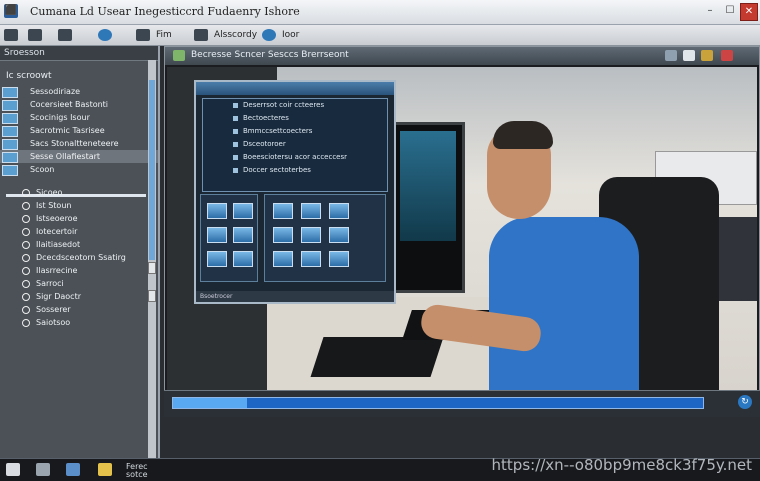 The image size is (760, 481). Describe the element at coordinates (280, 35) in the screenshot. I see `toolbar-item-ioor: Ioor` at that location.